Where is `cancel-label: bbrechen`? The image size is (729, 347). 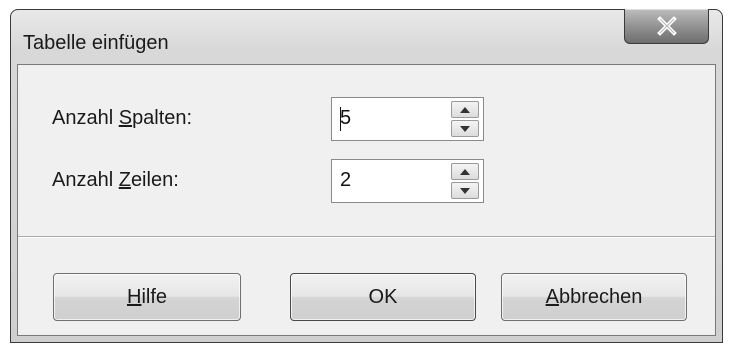
cancel-label: bbrechen is located at coordinates (600, 296).